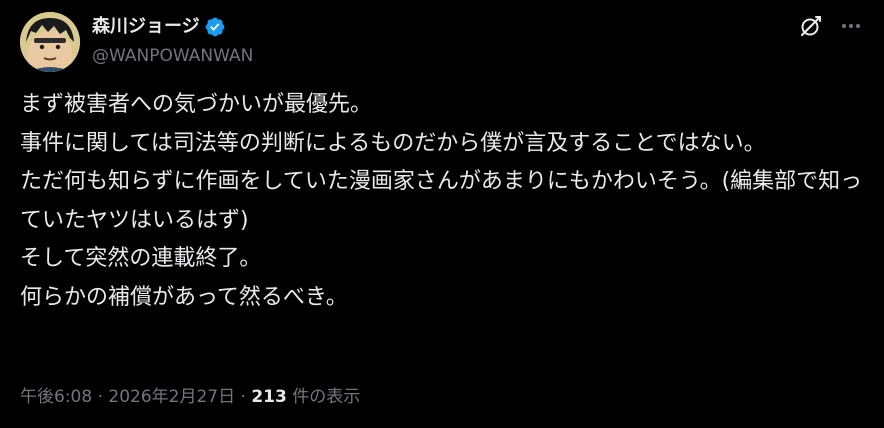 Image resolution: width=884 pixels, height=428 pixels. Describe the element at coordinates (323, 397) in the screenshot. I see `views-label: 件の表示` at that location.